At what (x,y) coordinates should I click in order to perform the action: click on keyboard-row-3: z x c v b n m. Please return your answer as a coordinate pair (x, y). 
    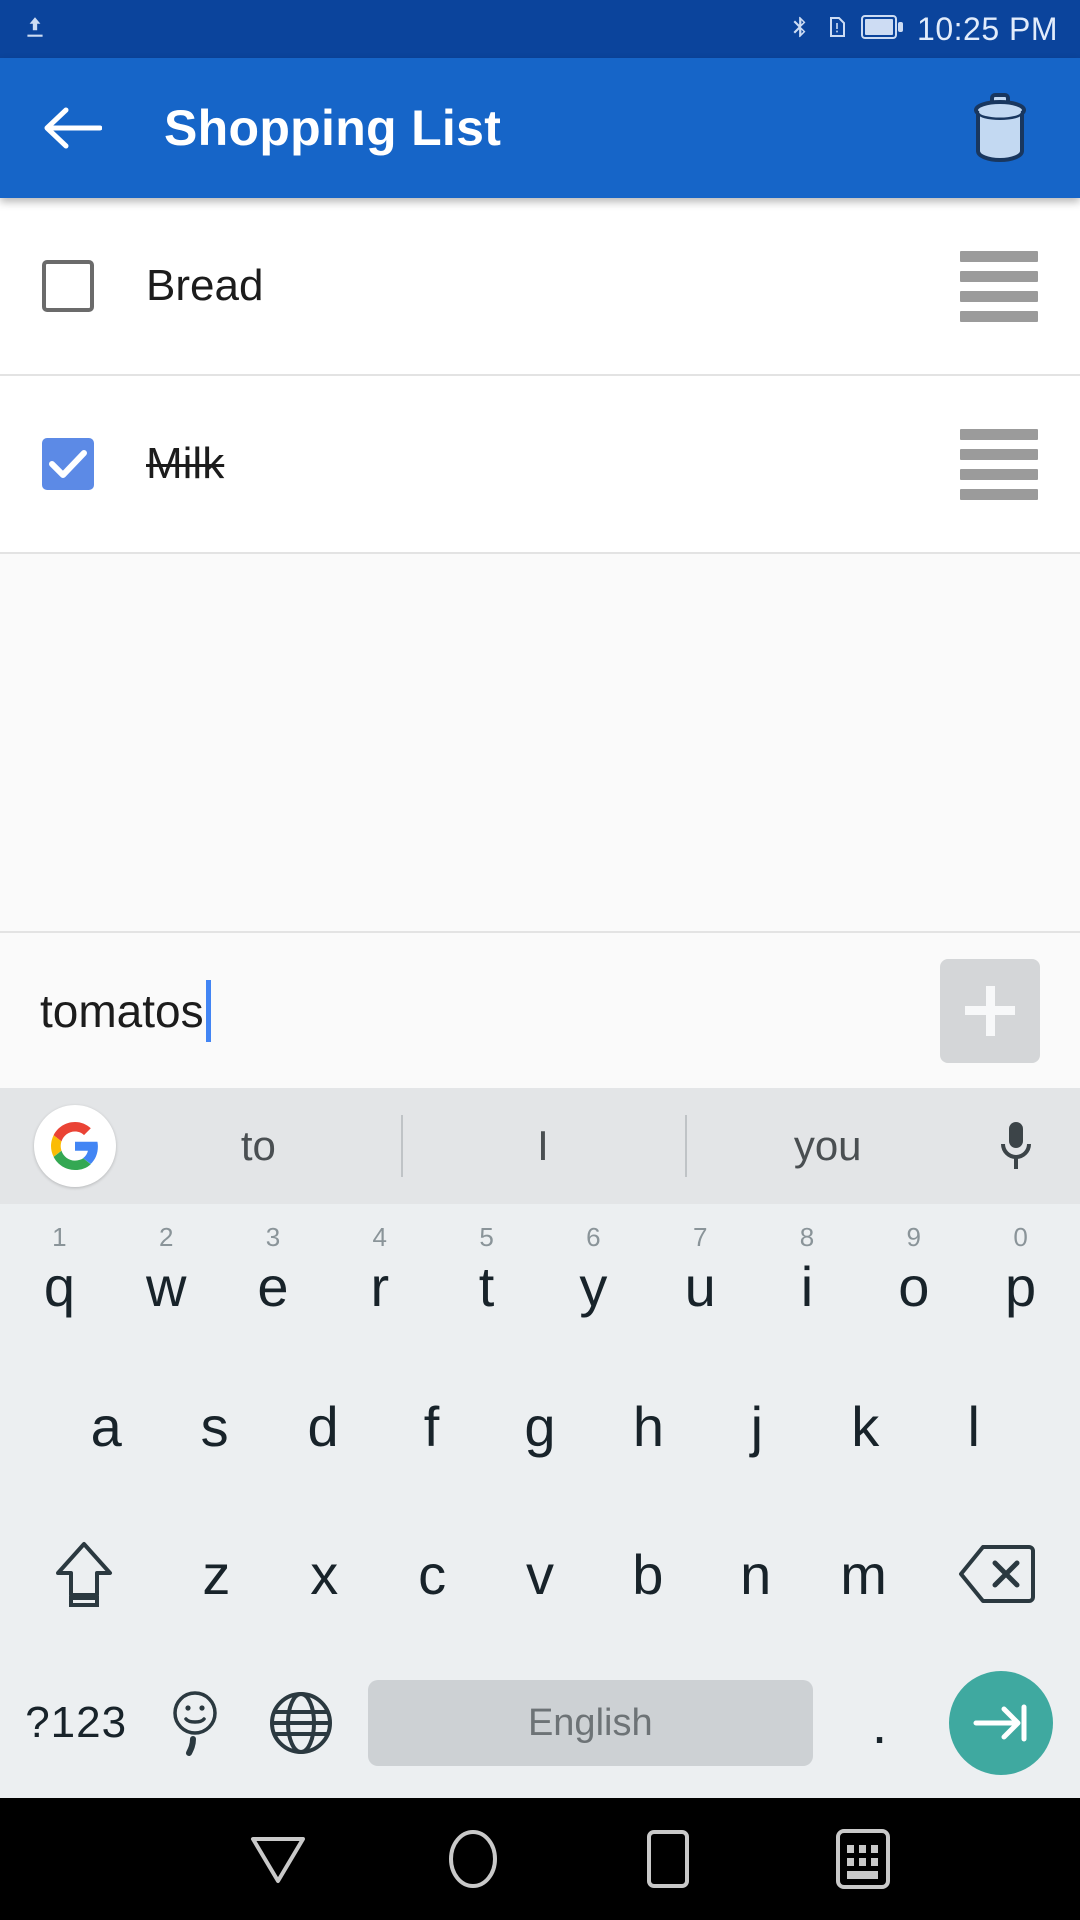
    Looking at the image, I should click on (540, 1574).